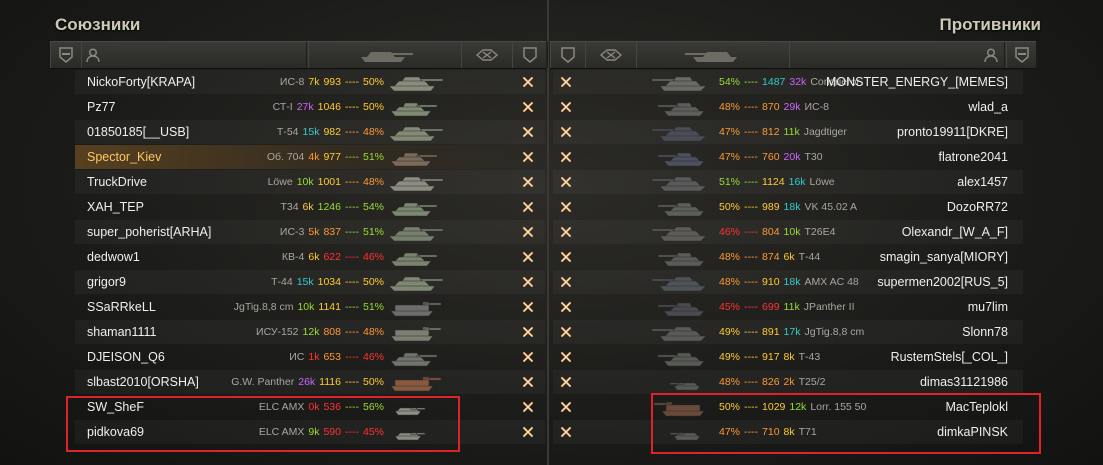 The image size is (1103, 465). Describe the element at coordinates (774, 107) in the screenshot. I see `player-stats: 48% ---- 870 29k ИС-8` at that location.